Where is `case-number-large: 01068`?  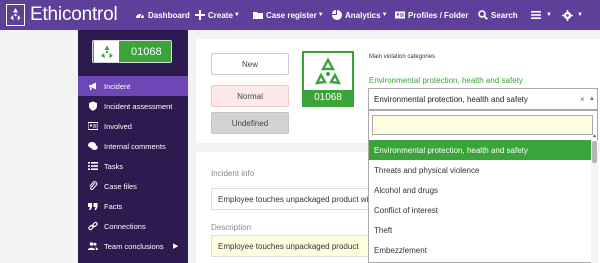
case-number-large: 01068 is located at coordinates (328, 97).